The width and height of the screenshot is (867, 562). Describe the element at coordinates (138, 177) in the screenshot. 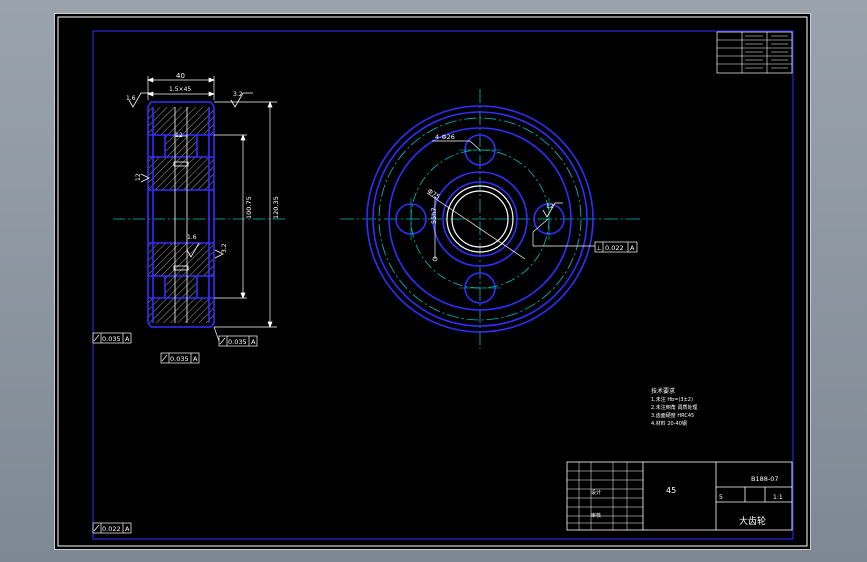

I see `roughness-3-text: 12` at that location.